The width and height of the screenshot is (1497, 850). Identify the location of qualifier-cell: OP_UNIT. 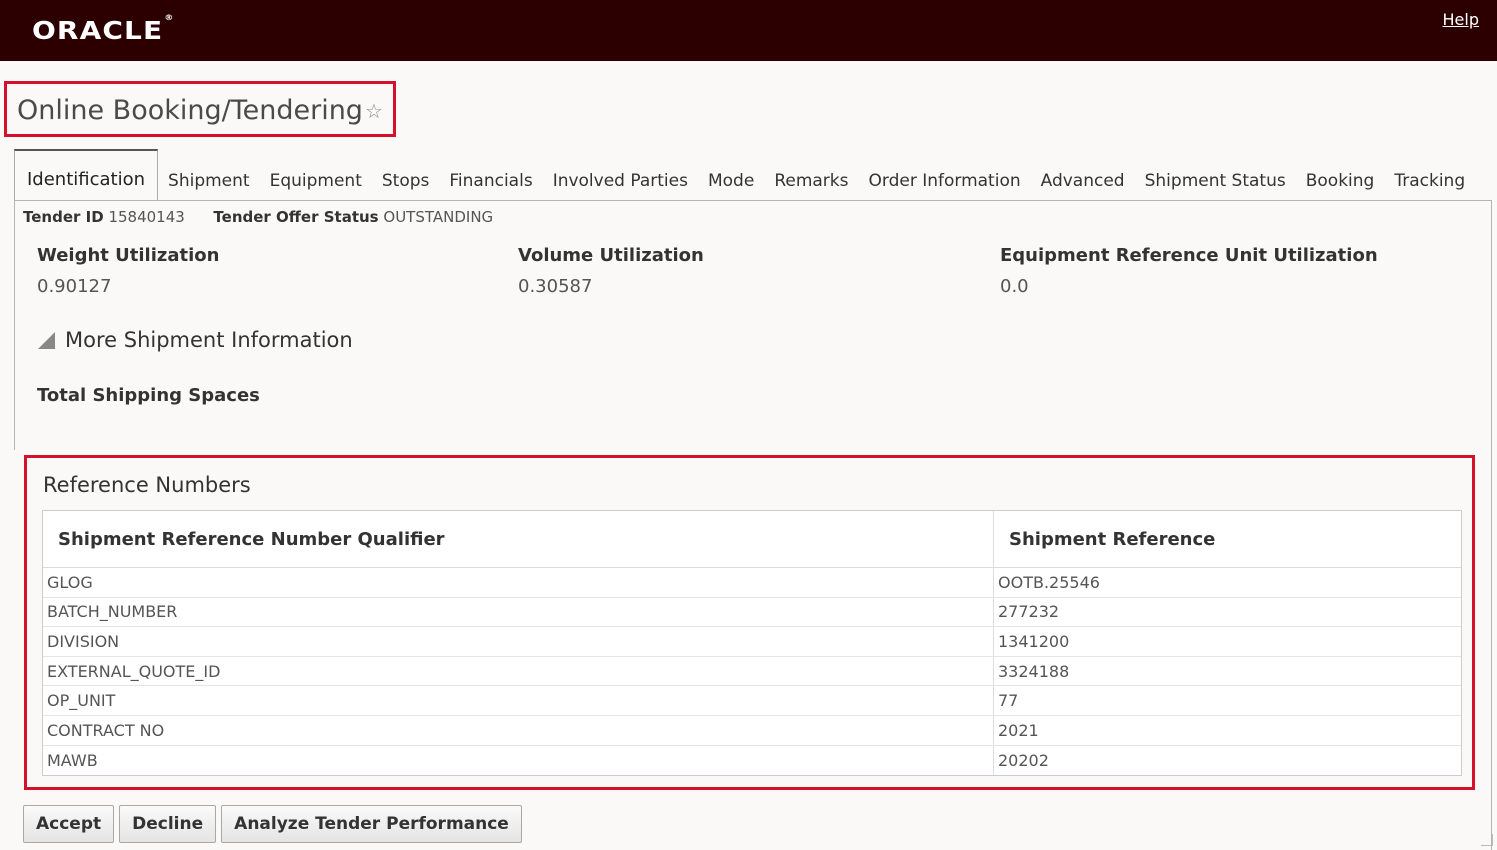
(518, 700).